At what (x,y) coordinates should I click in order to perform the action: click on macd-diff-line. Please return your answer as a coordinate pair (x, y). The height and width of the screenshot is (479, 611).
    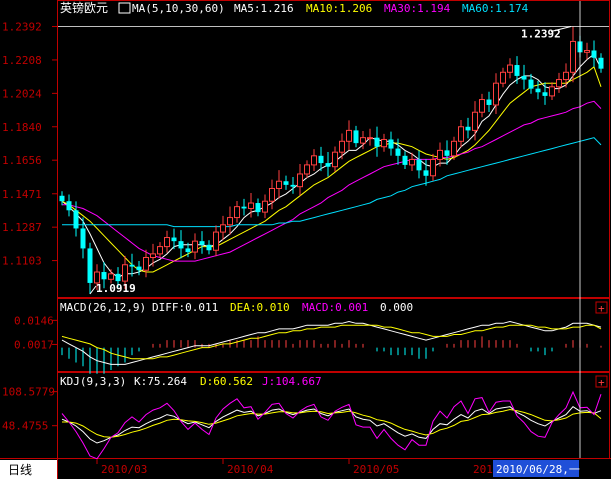
    Looking at the image, I should click on (331, 342).